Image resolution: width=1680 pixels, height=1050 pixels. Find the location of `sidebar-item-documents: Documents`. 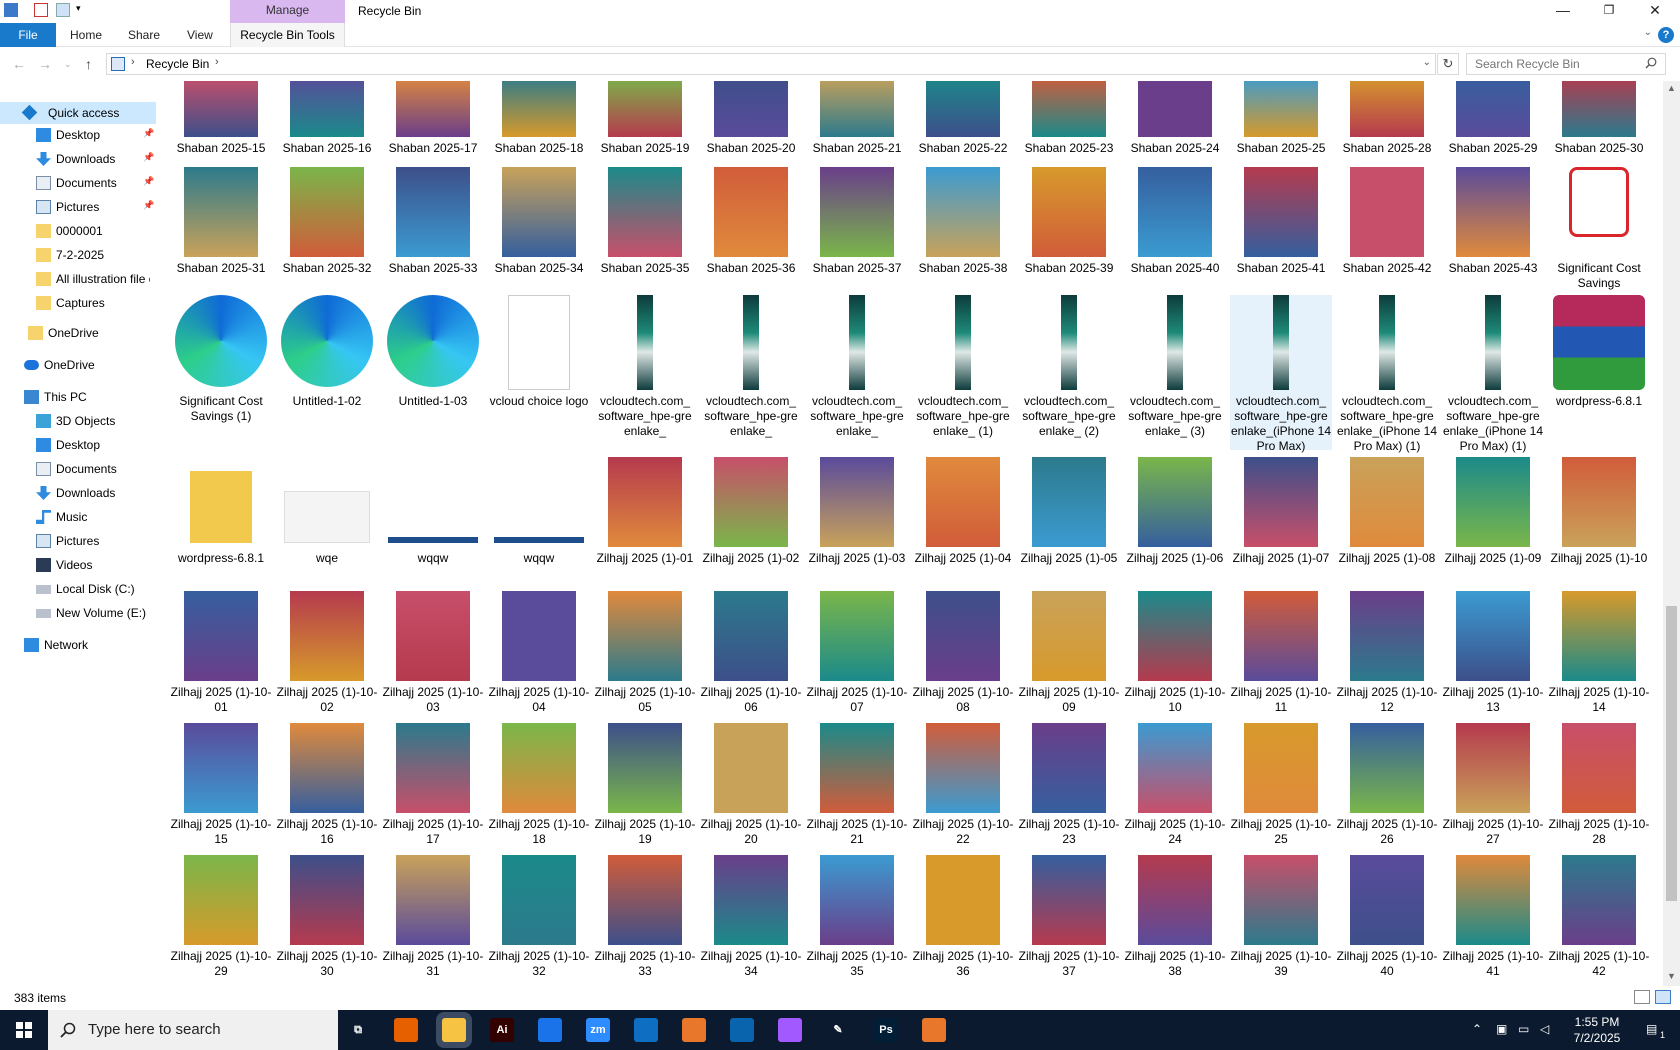

sidebar-item-documents: Documents is located at coordinates (78, 469).